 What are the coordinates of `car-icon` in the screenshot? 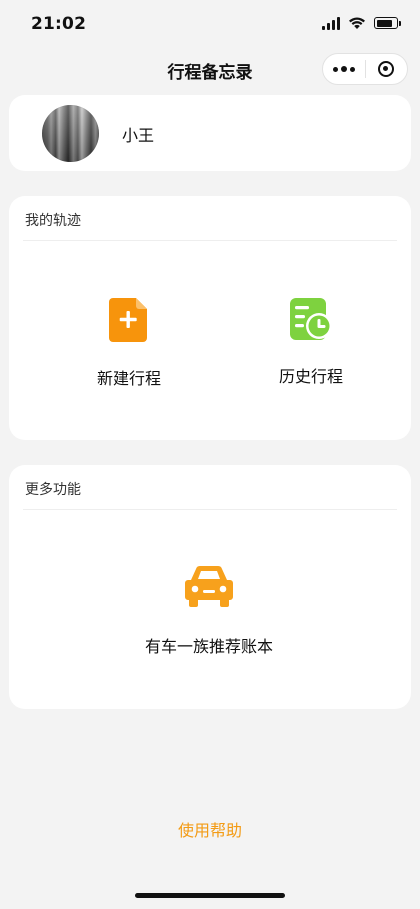 It's located at (209, 586).